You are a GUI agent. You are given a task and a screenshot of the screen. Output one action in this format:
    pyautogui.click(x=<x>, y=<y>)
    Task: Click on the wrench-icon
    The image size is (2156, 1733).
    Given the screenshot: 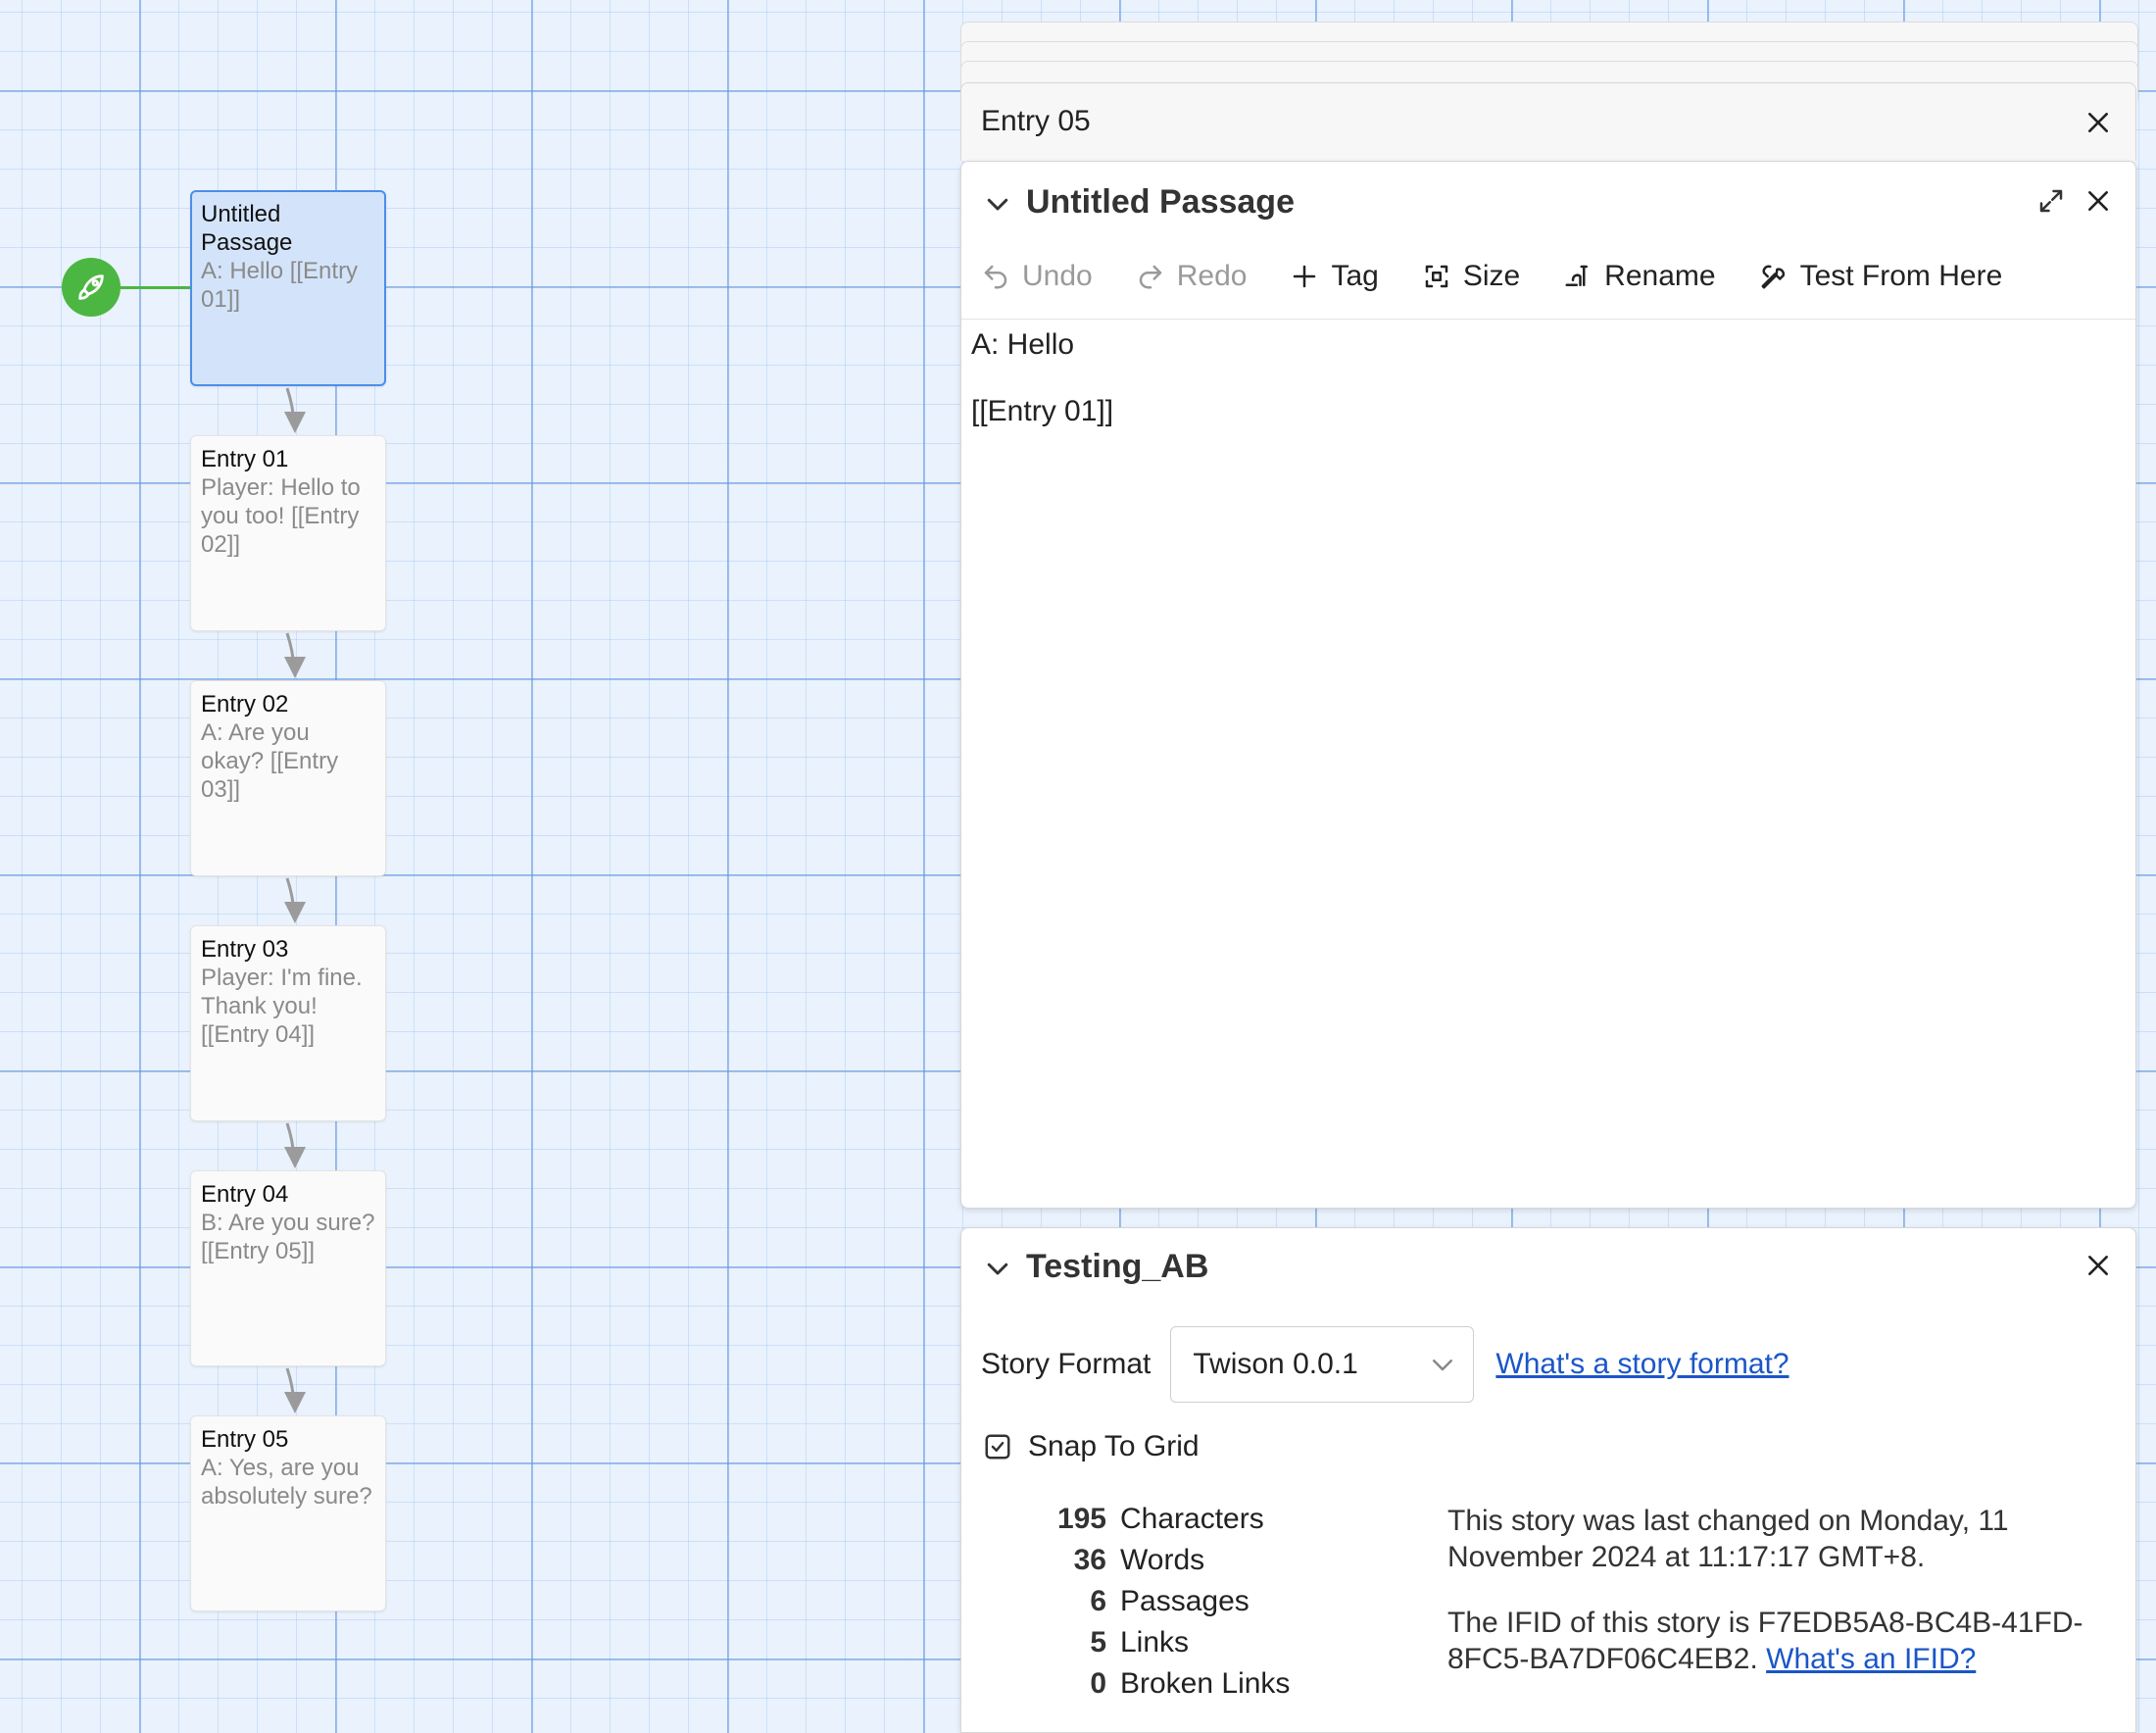 What is the action you would take?
    pyautogui.click(x=1773, y=277)
    